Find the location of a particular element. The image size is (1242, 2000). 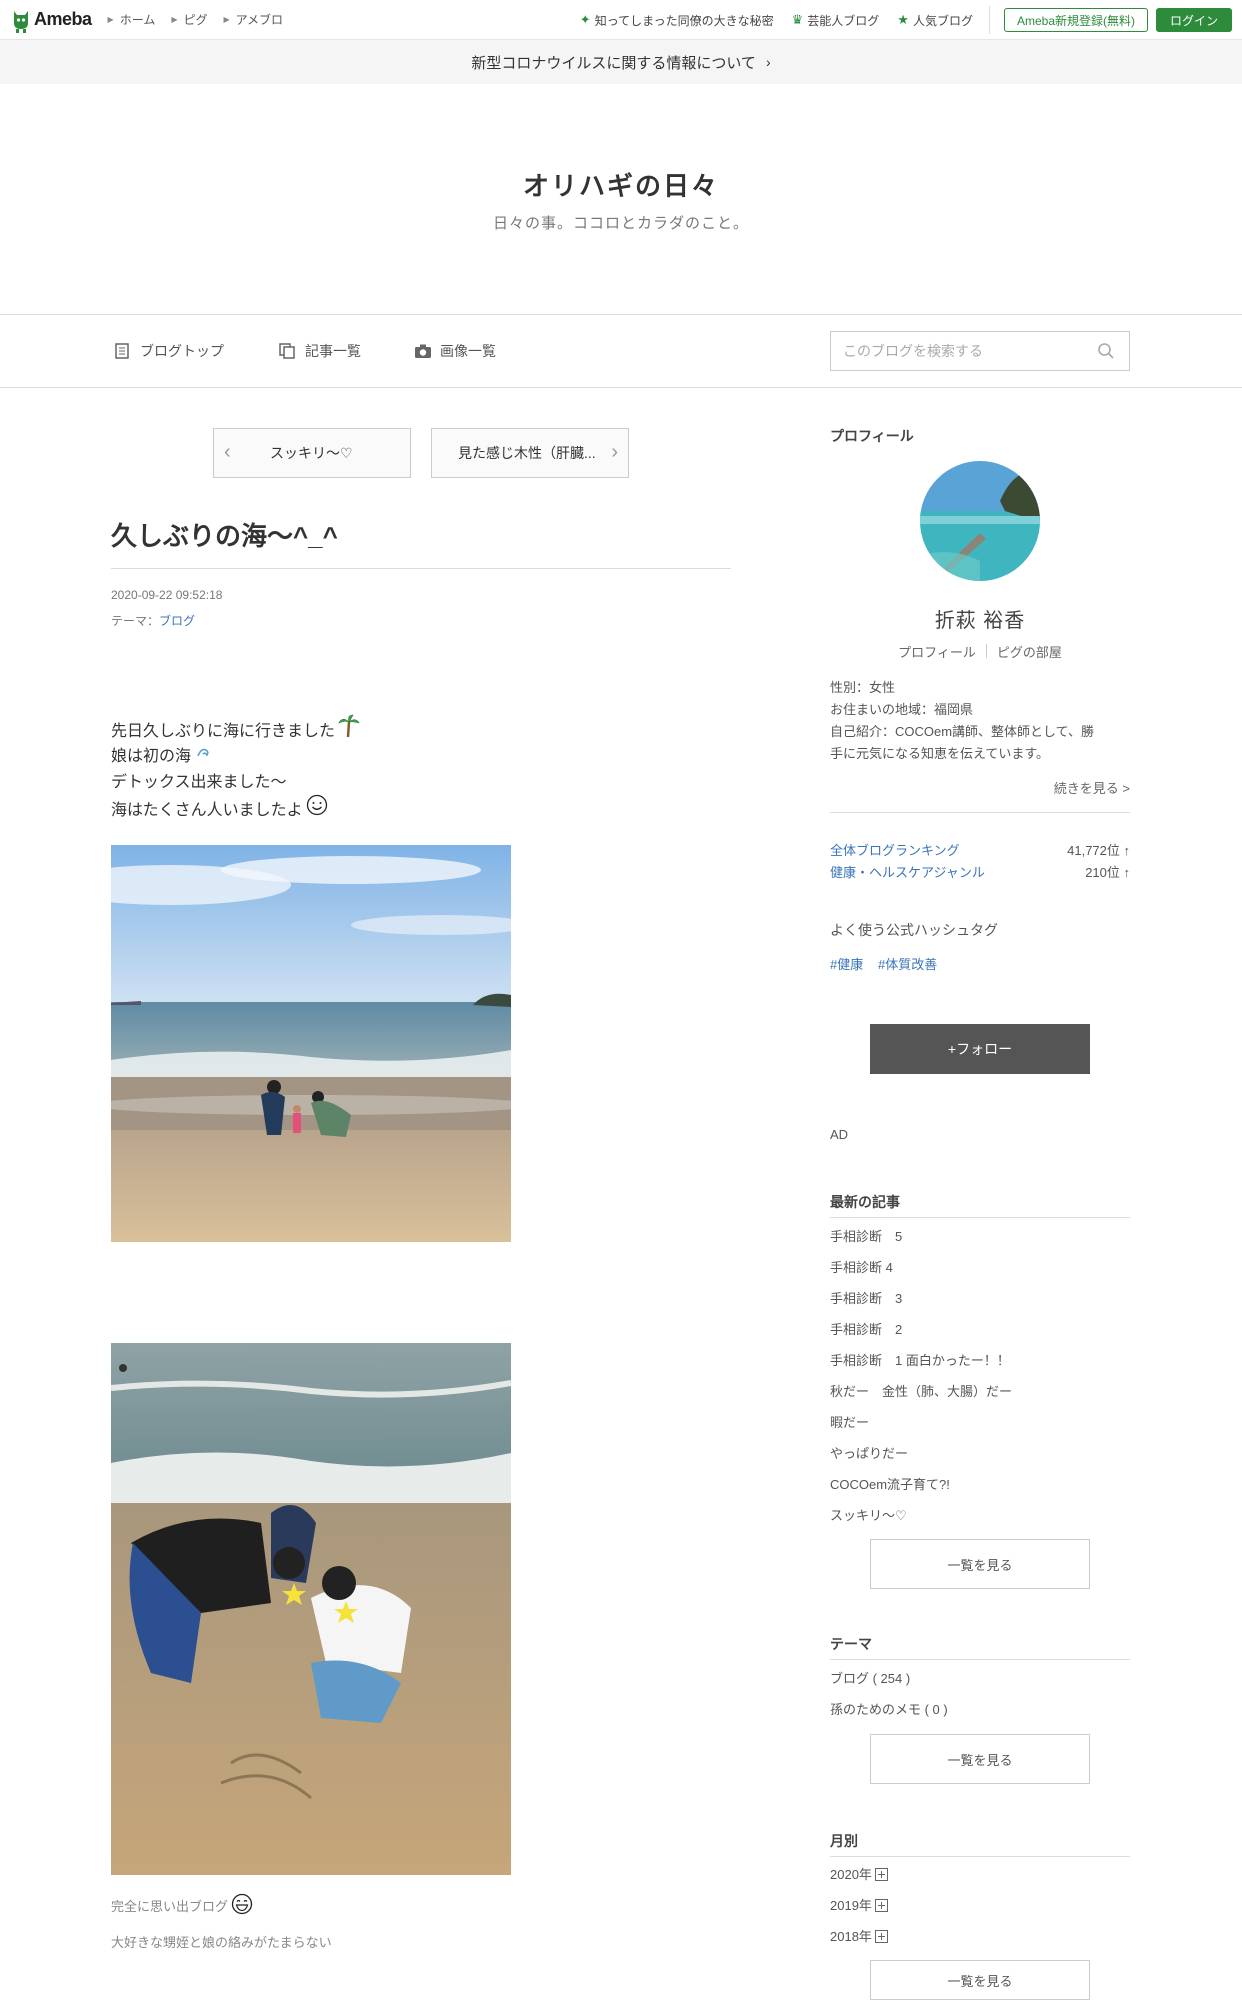

next-article-button: 見た感じ木性（肝臓... › is located at coordinates (530, 453).